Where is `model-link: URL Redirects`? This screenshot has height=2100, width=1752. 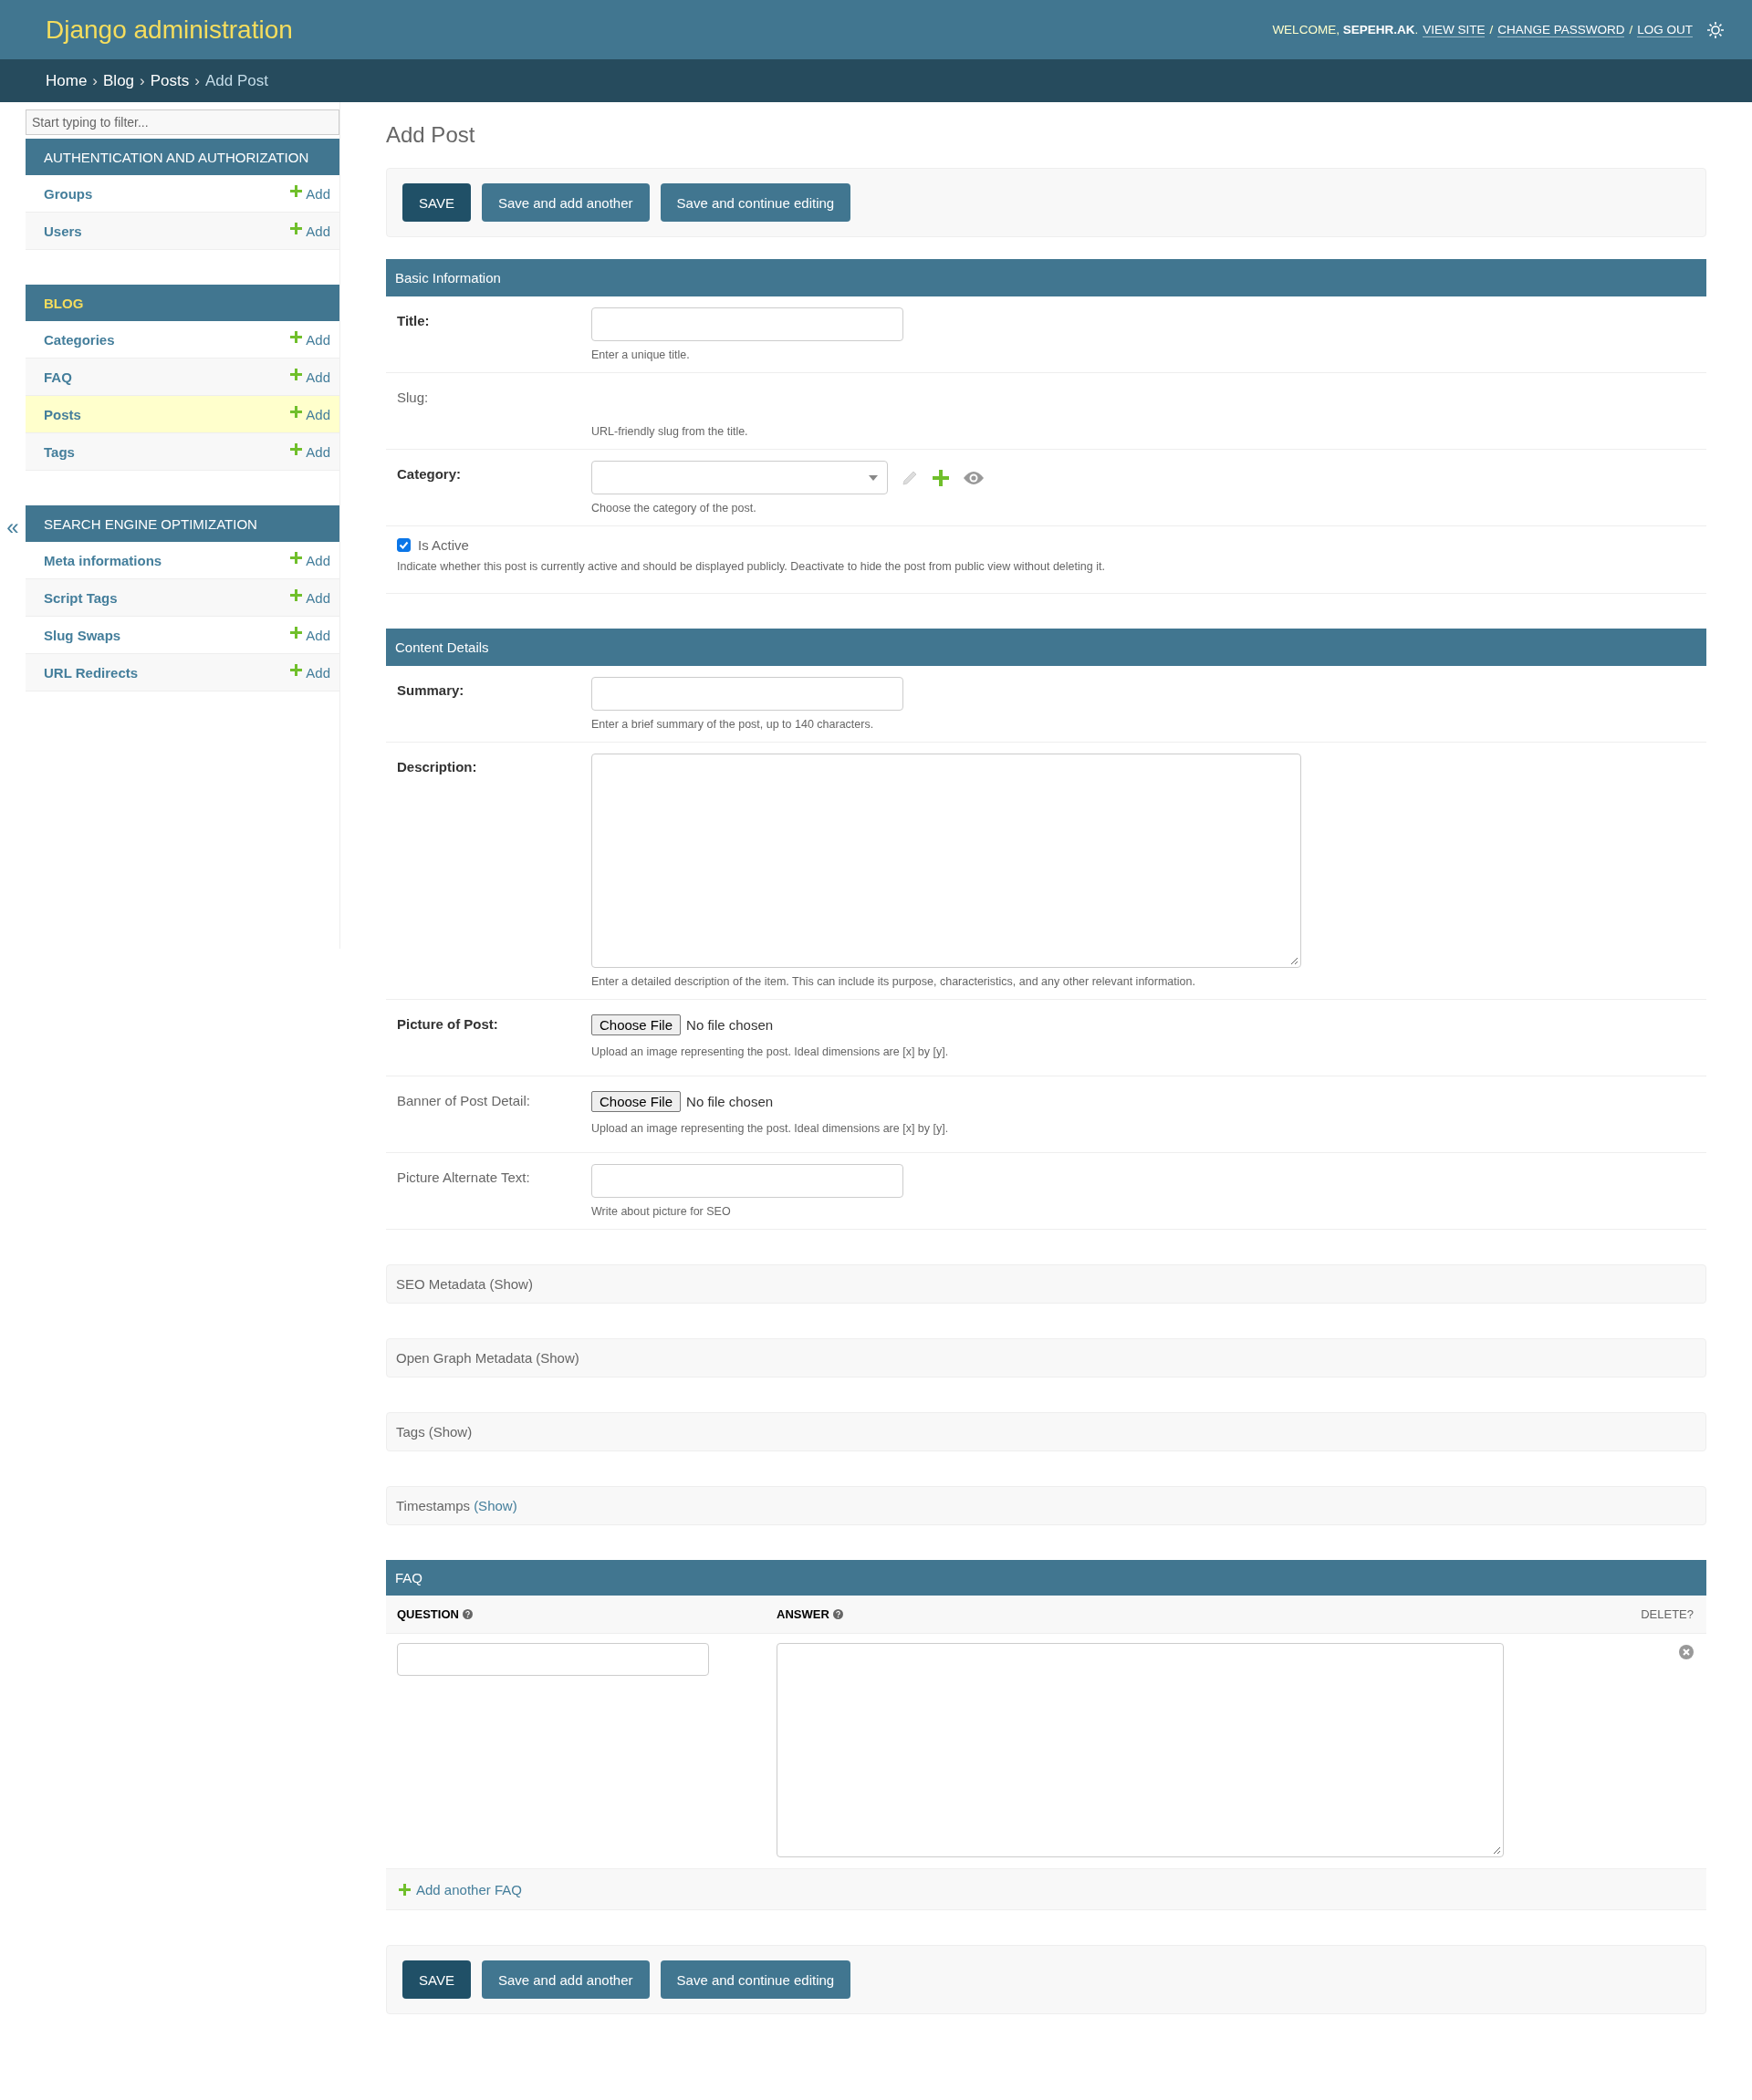
model-link: URL Redirects is located at coordinates (91, 672).